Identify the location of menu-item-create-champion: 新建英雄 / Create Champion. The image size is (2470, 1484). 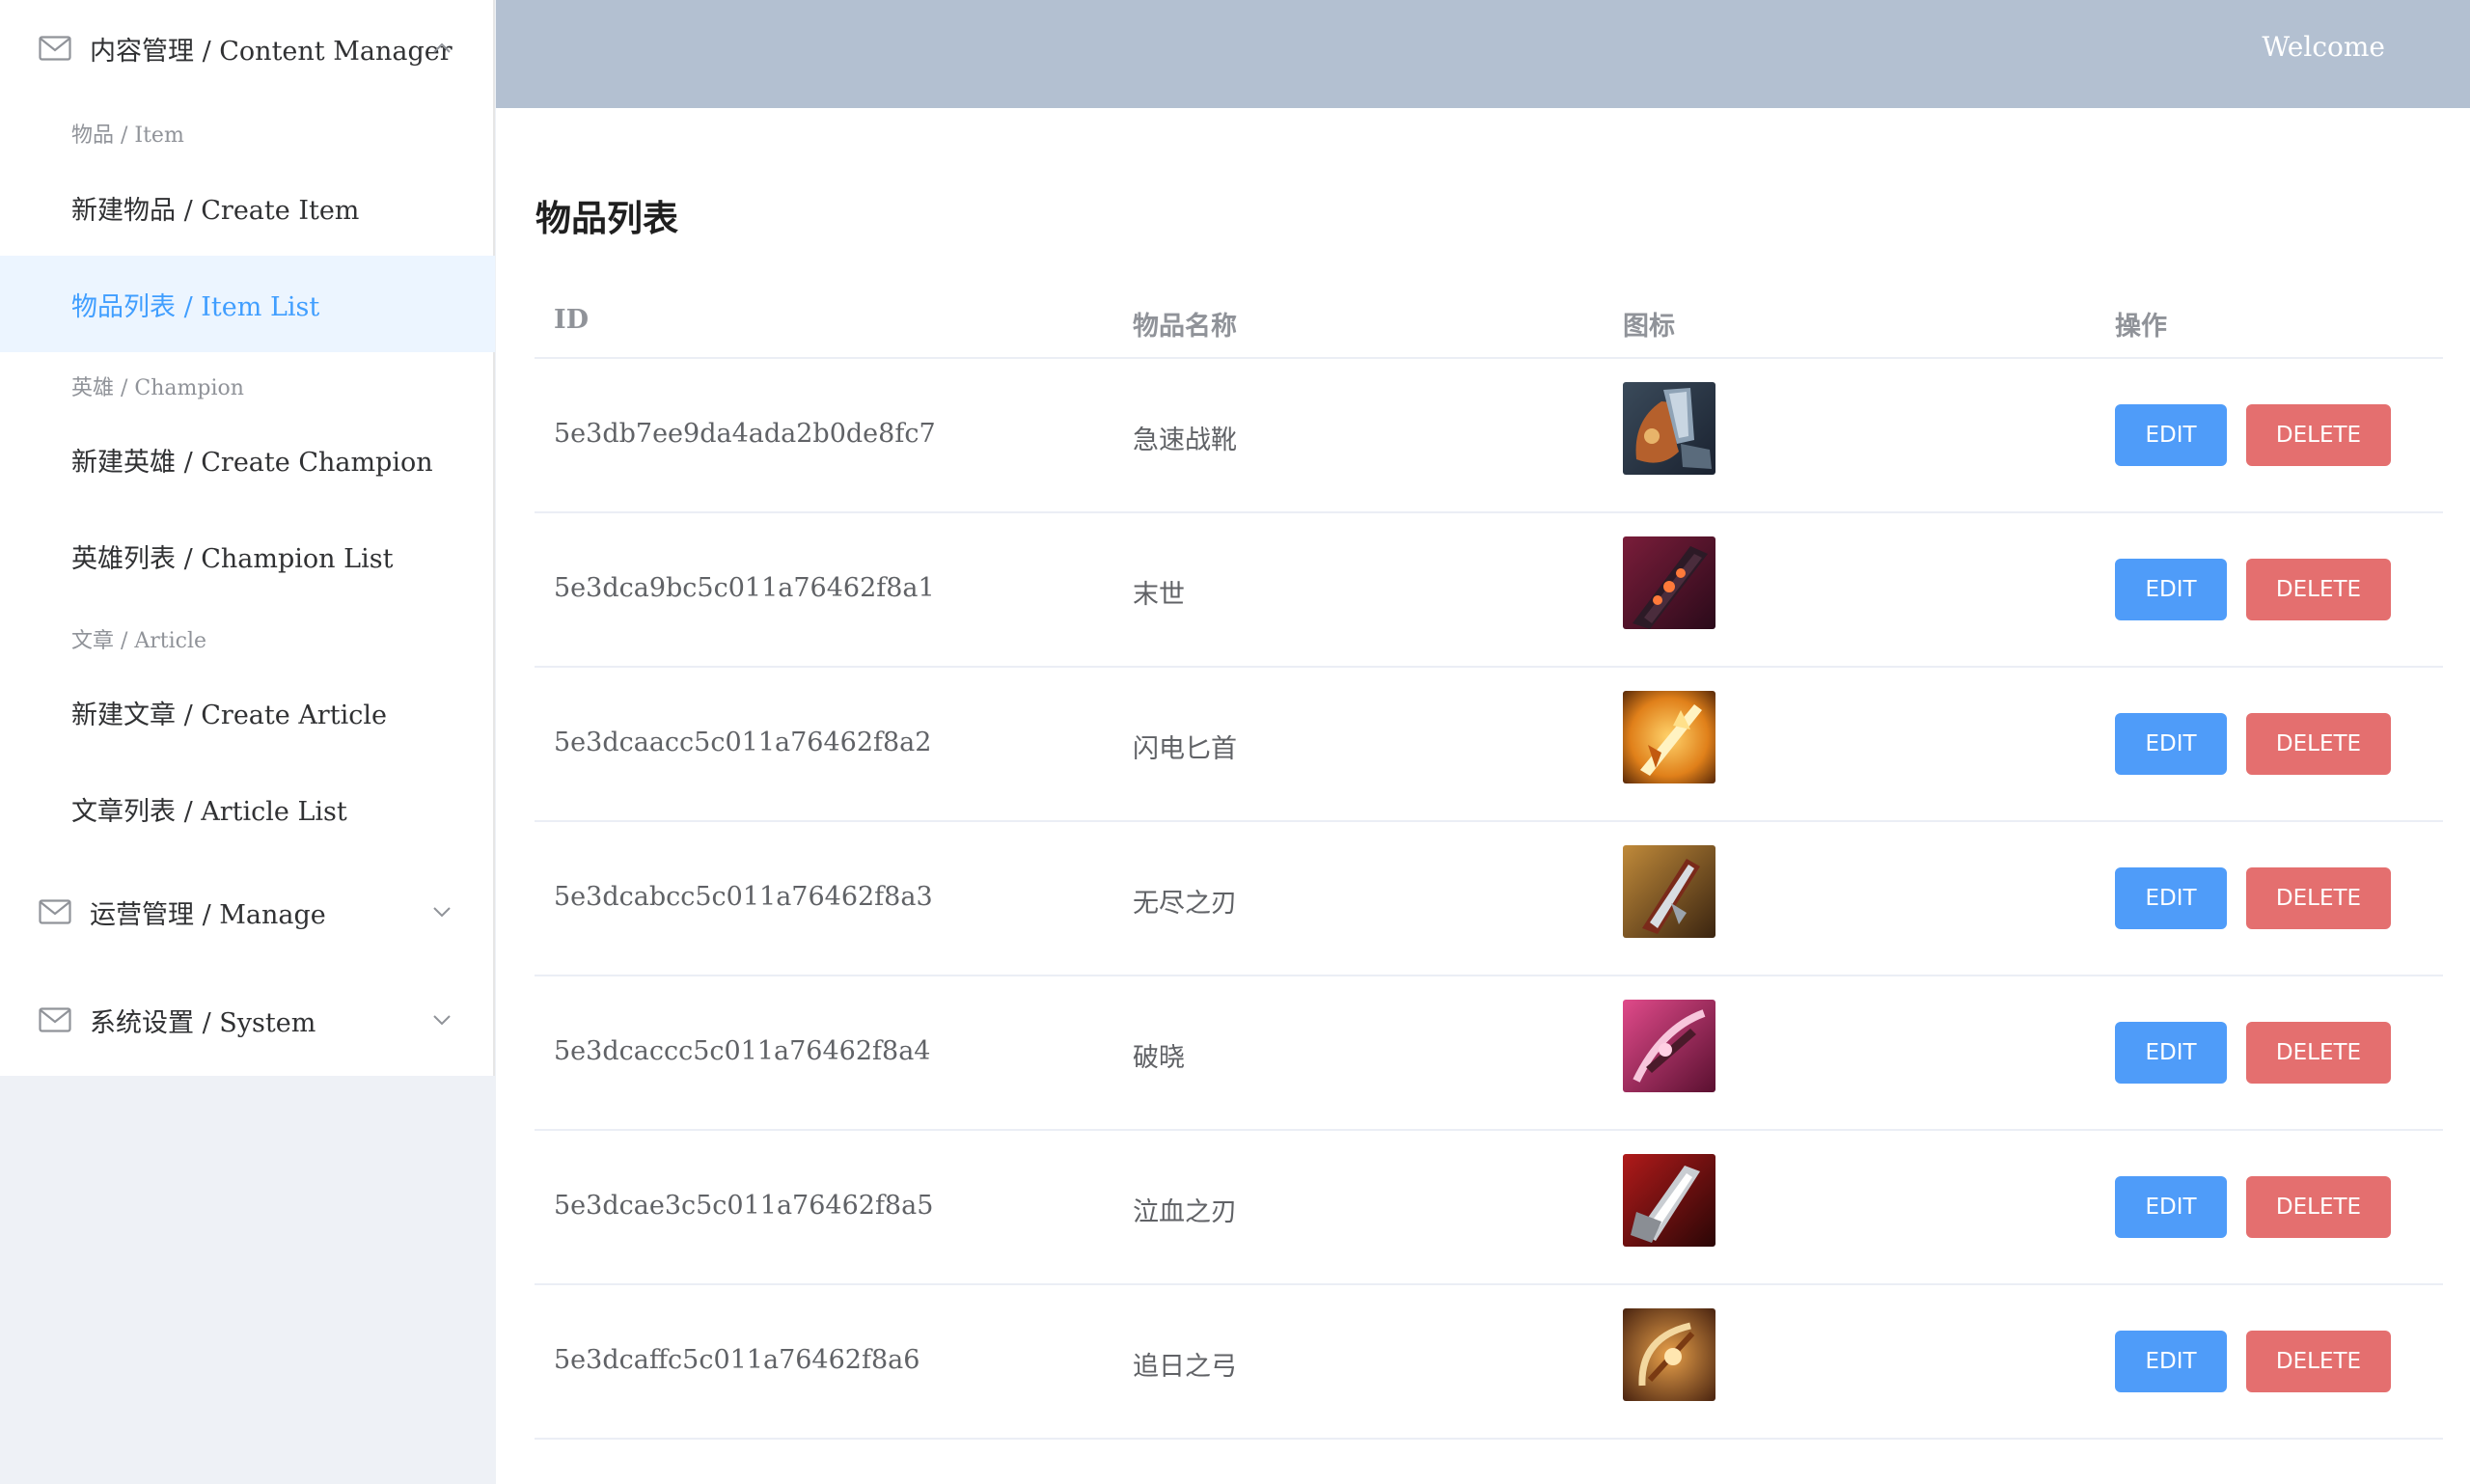
(248, 459).